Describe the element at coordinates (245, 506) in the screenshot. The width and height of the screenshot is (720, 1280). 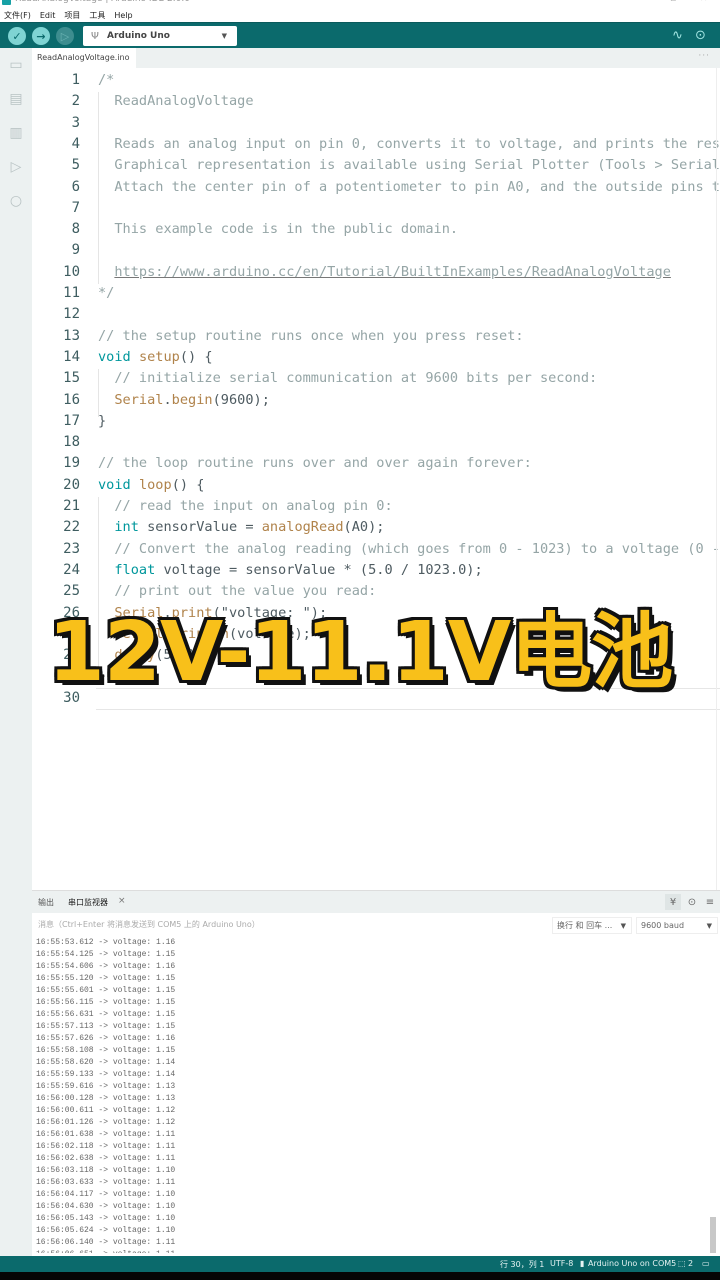
I see `code-line: // read the input on analog pin 0:` at that location.